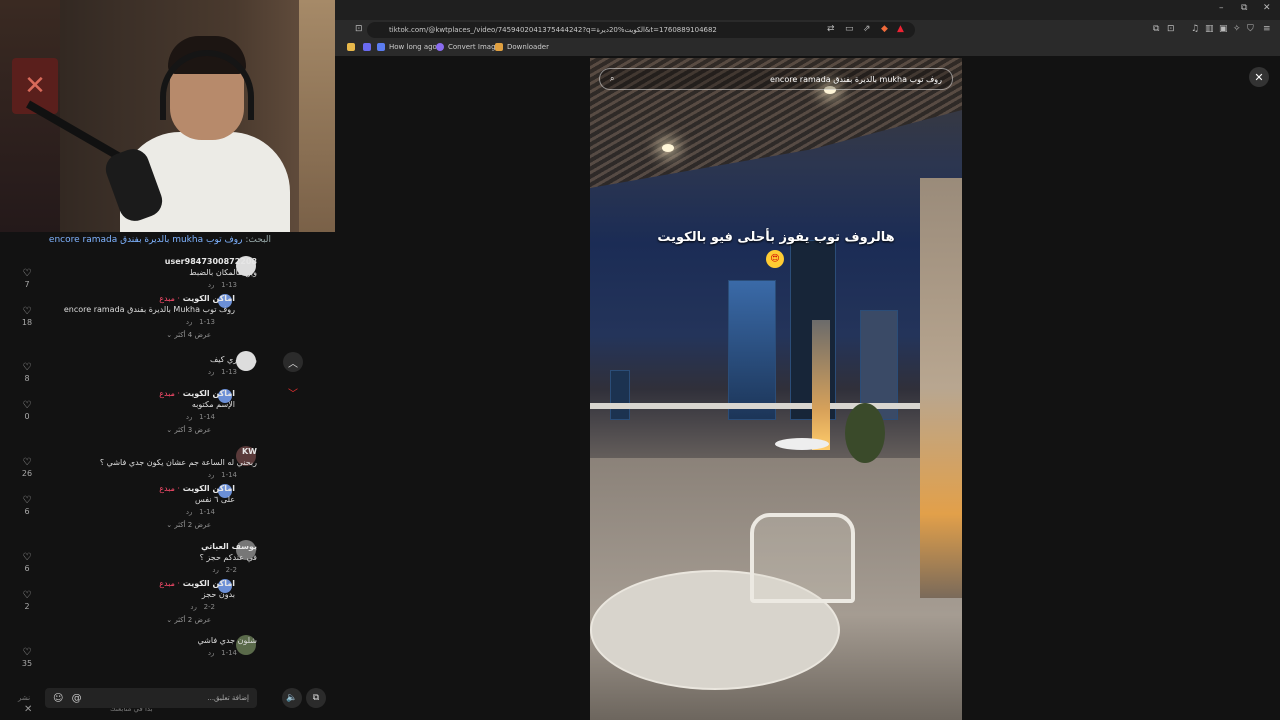  Describe the element at coordinates (802, 444) in the screenshot. I see `video-small-table` at that location.